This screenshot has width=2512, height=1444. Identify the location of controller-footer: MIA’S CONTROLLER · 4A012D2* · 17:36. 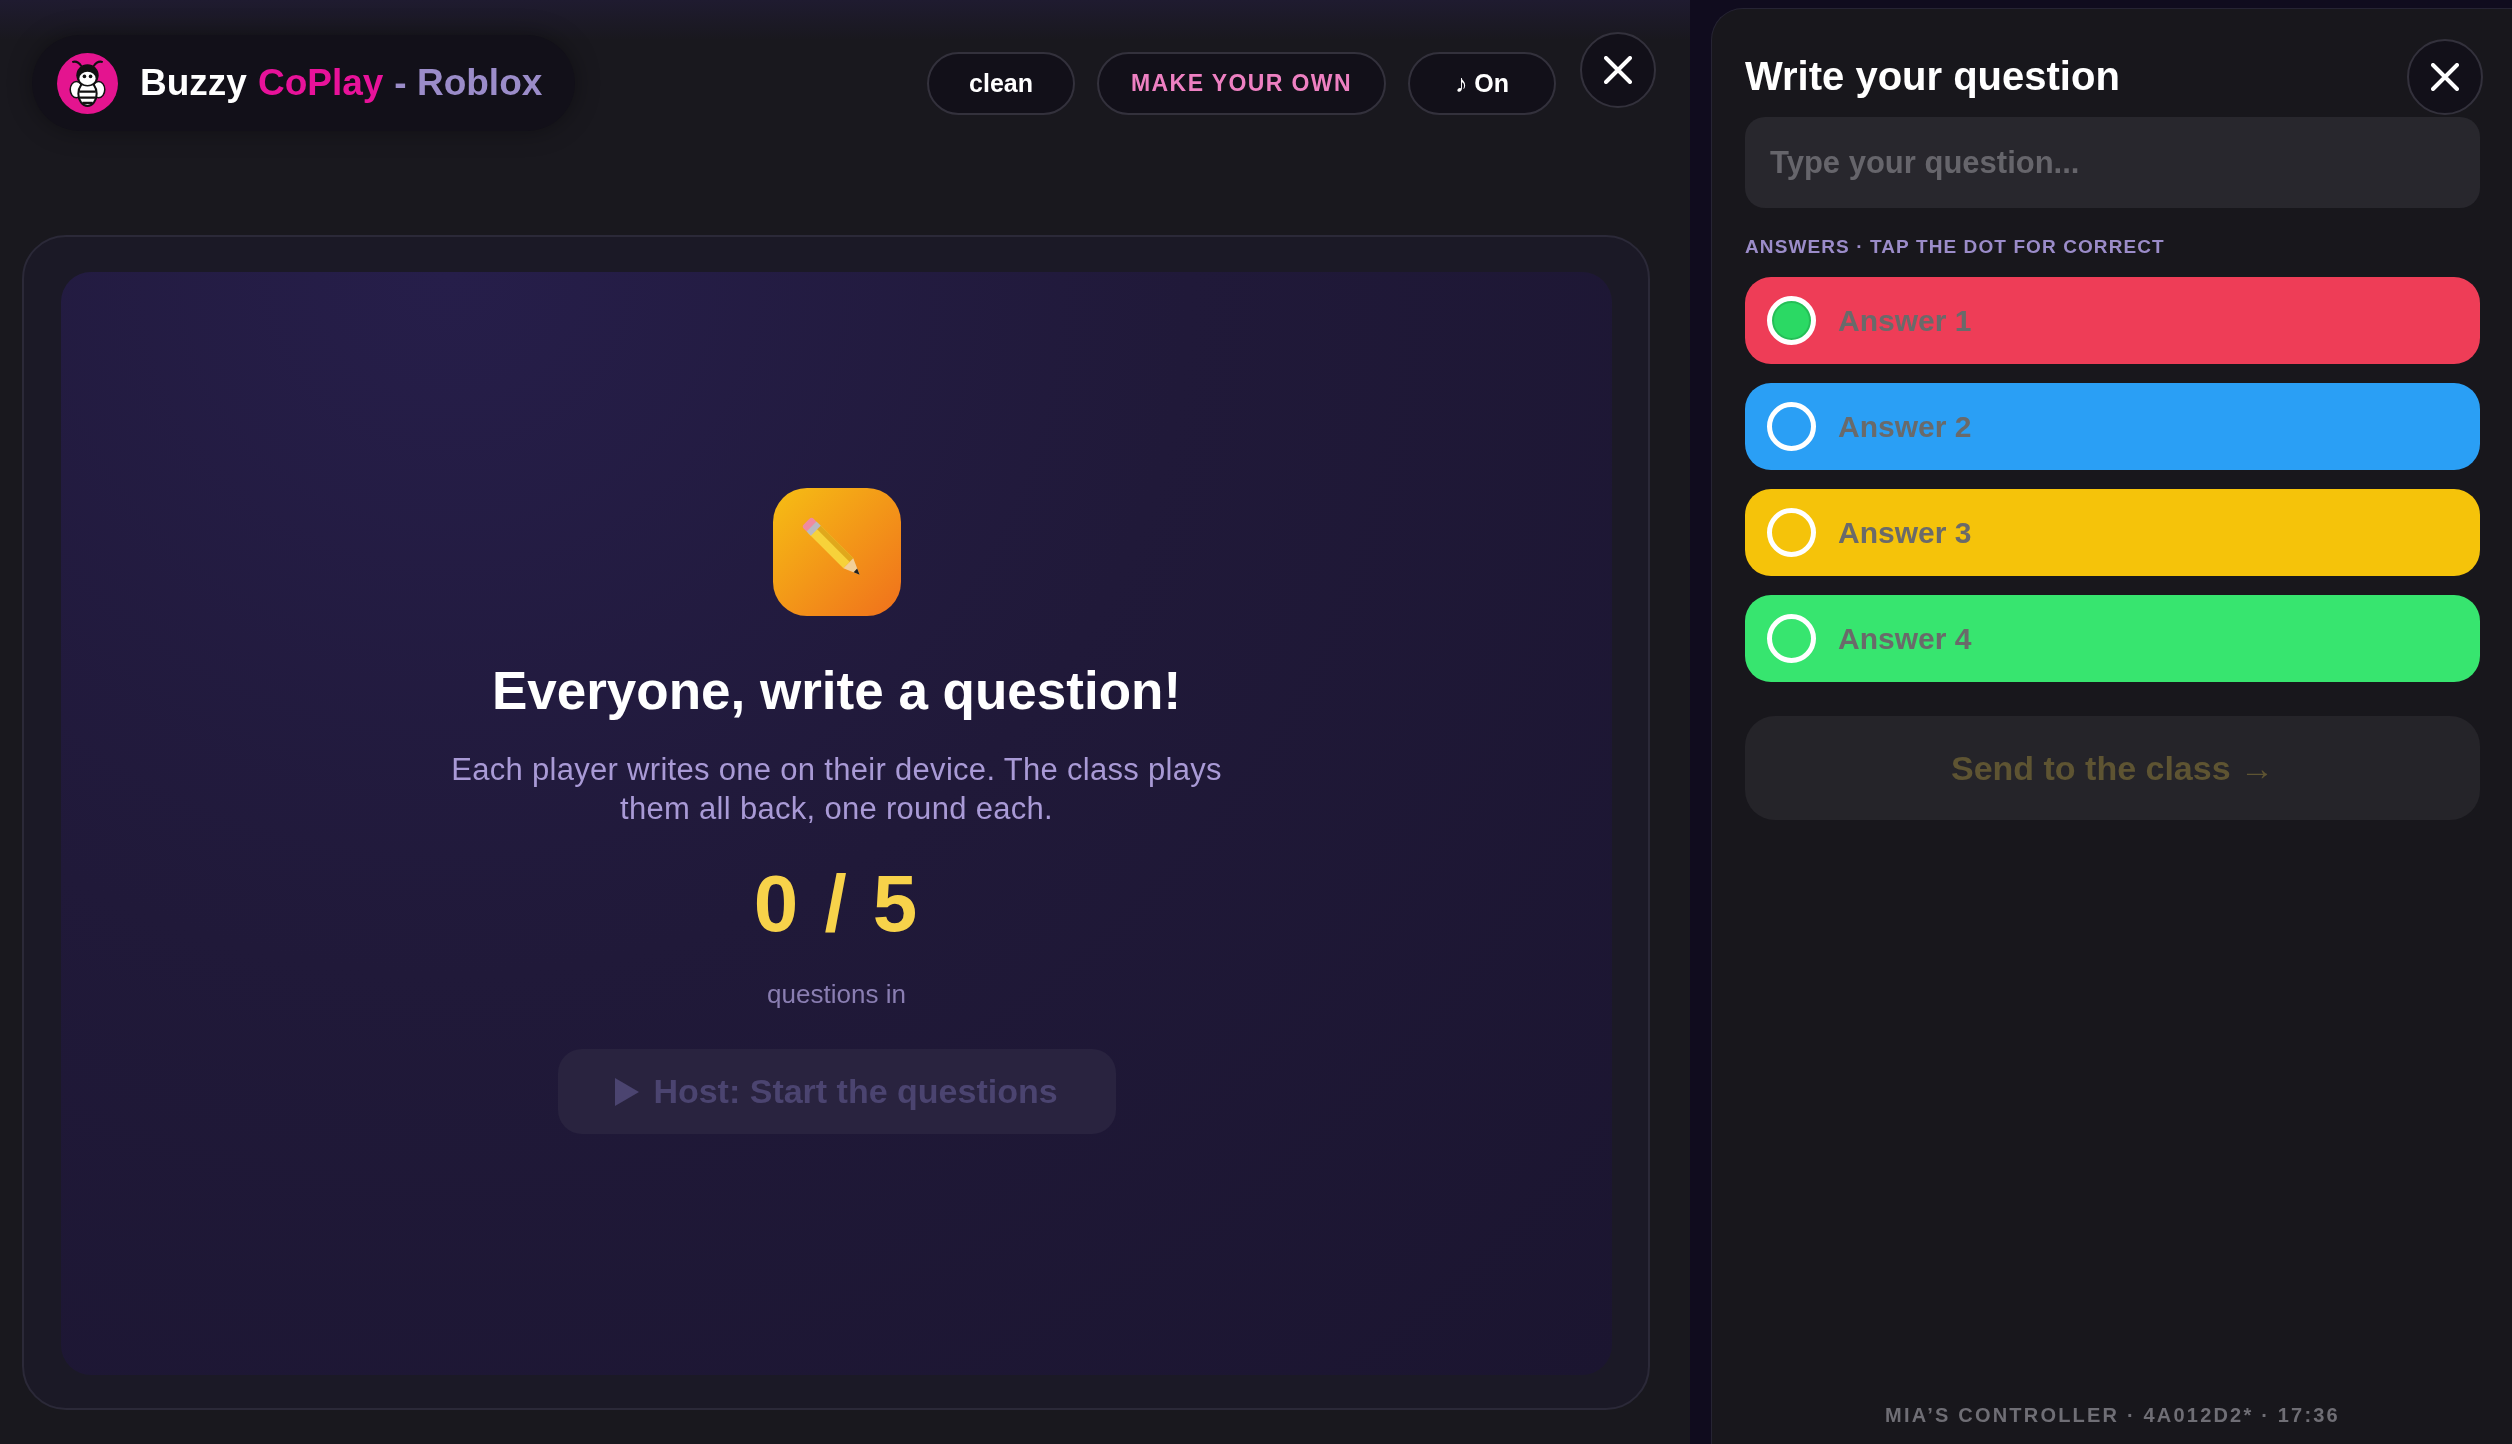
(2112, 1415).